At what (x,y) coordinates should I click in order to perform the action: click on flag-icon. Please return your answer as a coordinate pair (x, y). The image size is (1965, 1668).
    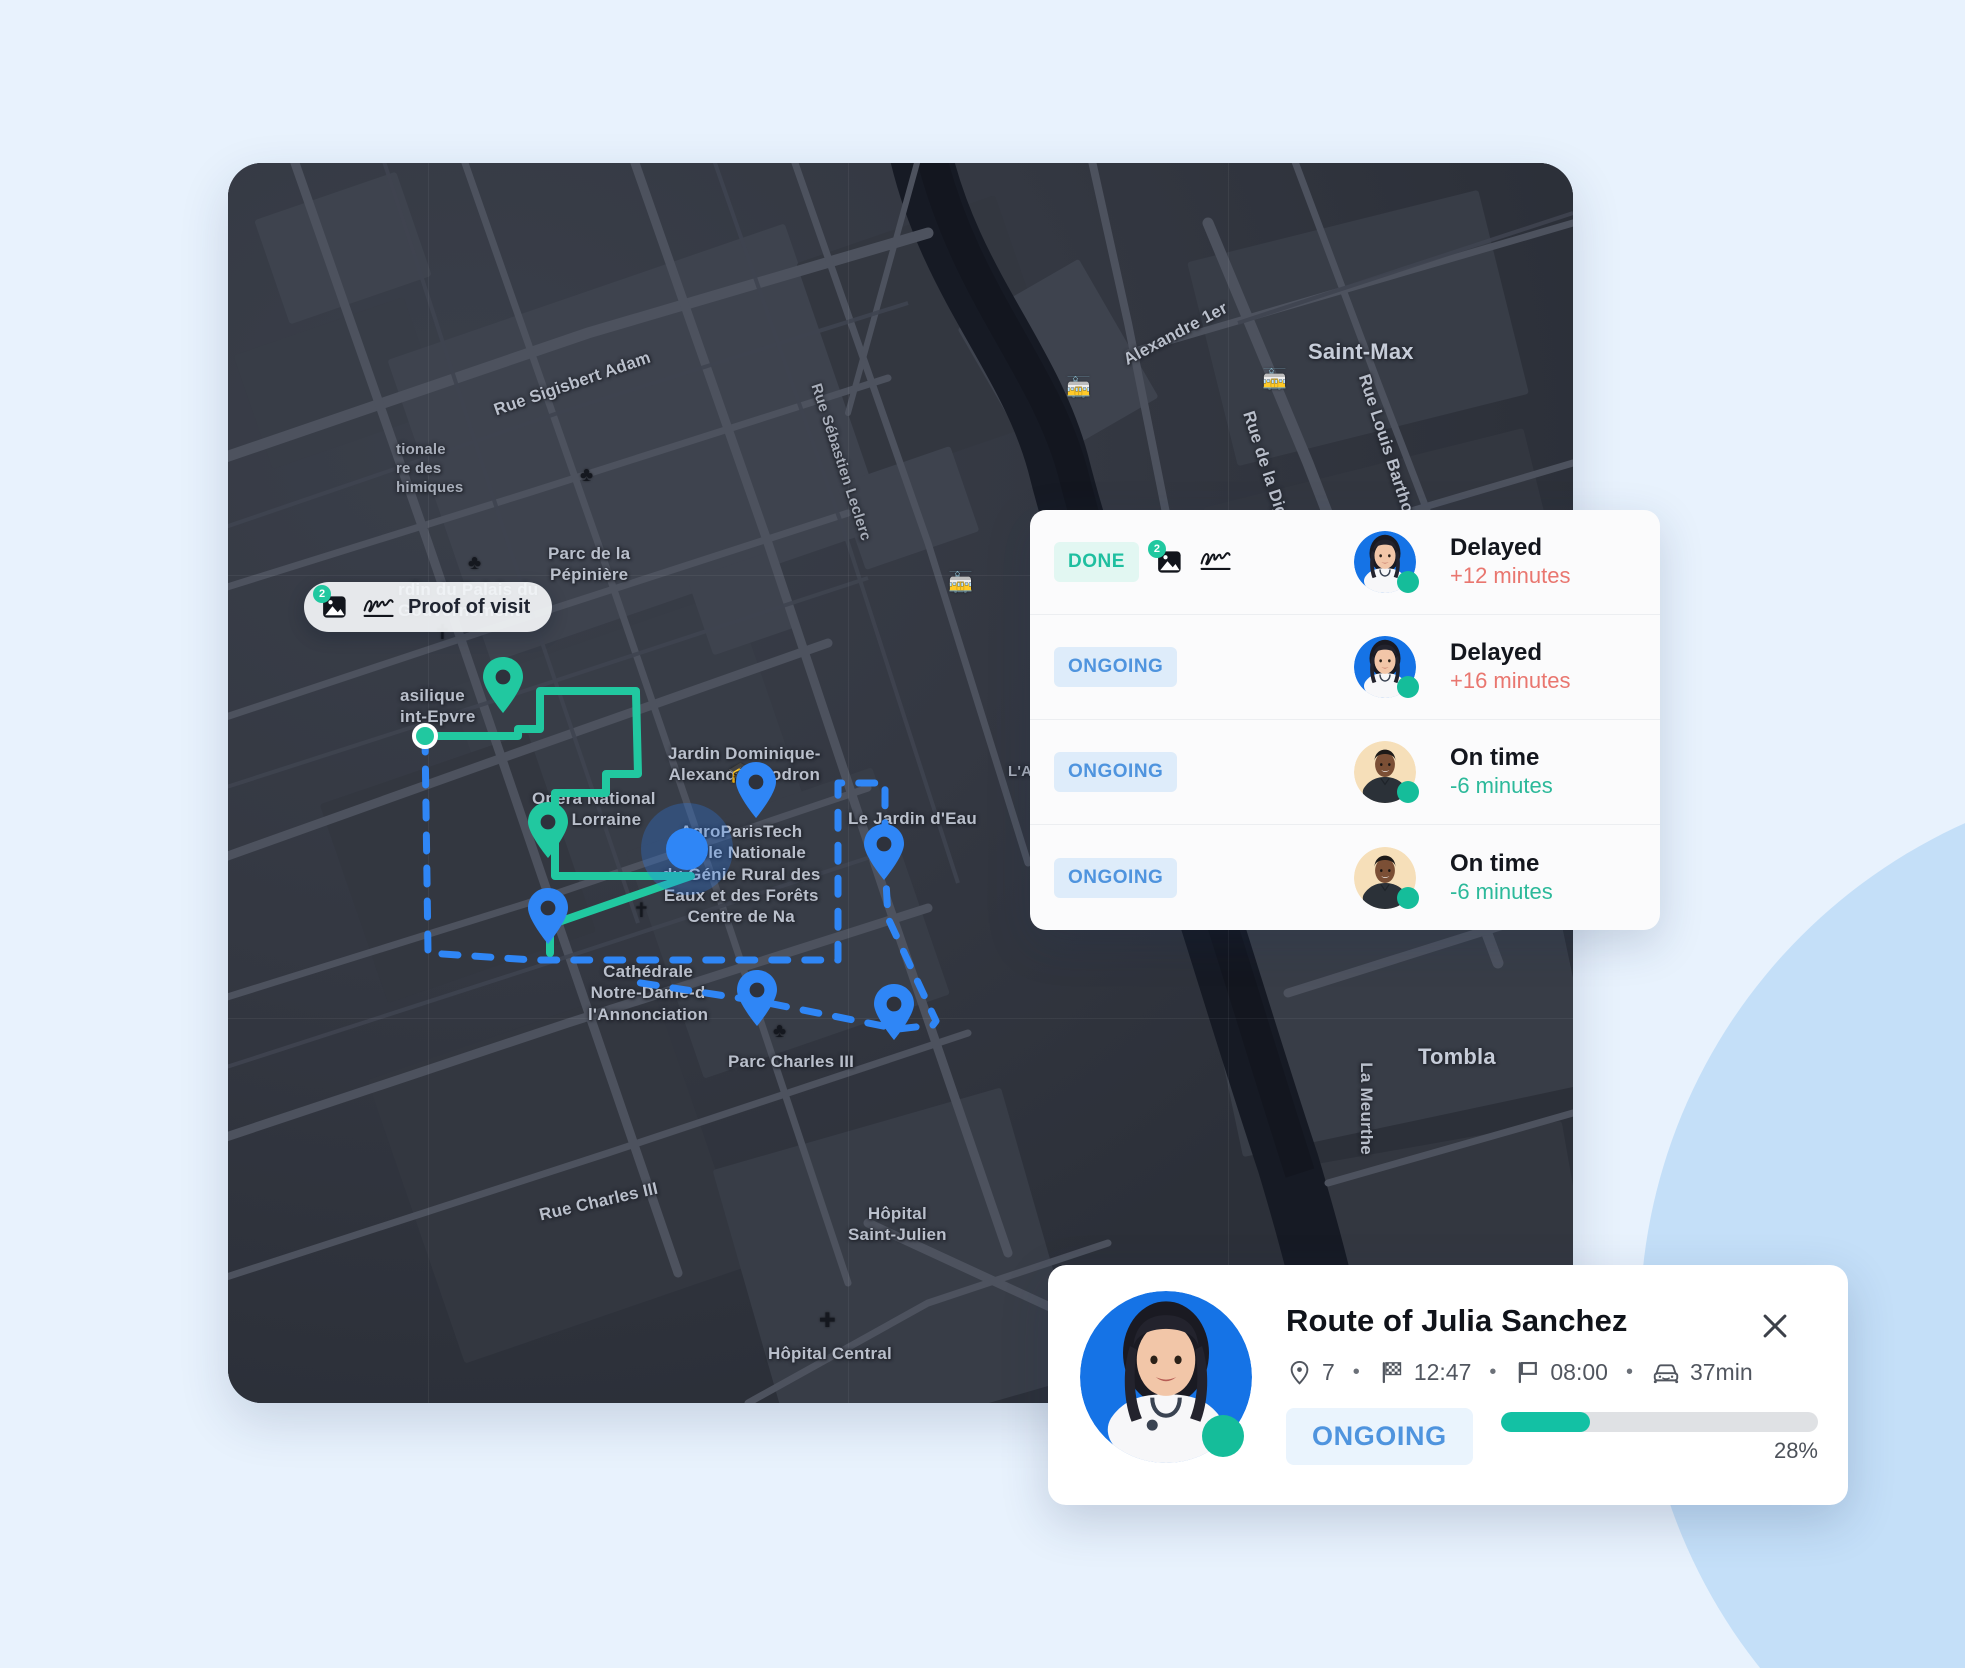
    Looking at the image, I should click on (1528, 1372).